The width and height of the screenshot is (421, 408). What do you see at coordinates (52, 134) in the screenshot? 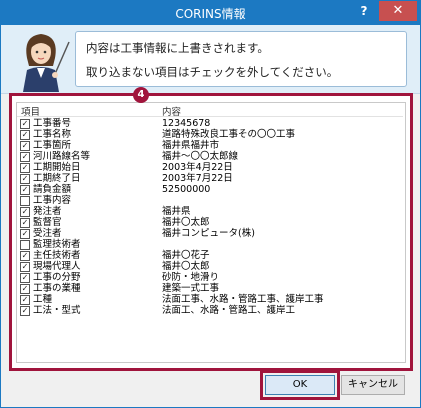
I see `row-item: 工事名称` at bounding box center [52, 134].